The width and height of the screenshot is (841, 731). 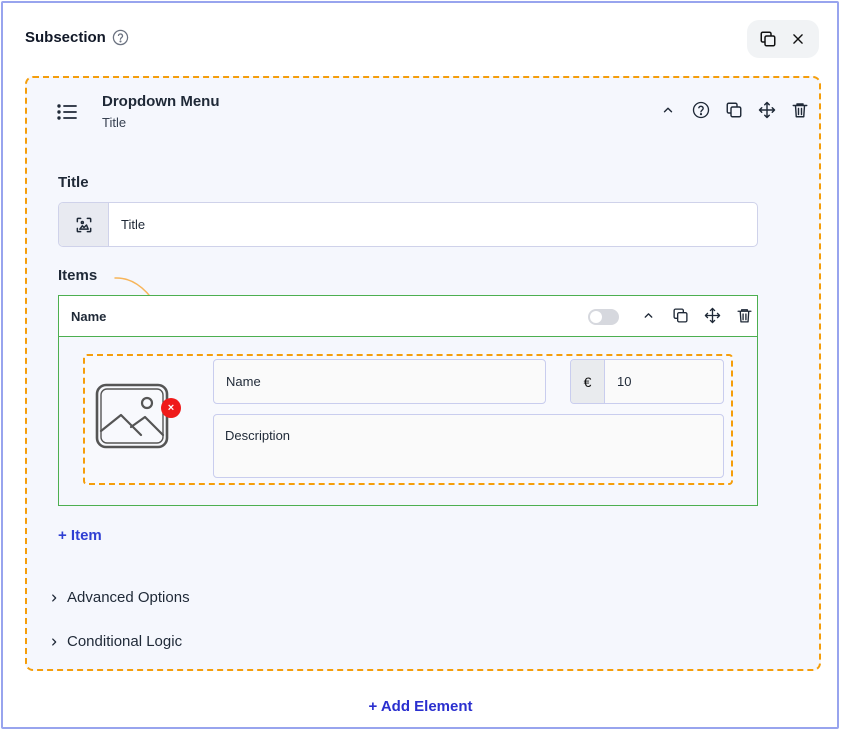 I want to click on add-item-button: + Item, so click(x=80, y=535).